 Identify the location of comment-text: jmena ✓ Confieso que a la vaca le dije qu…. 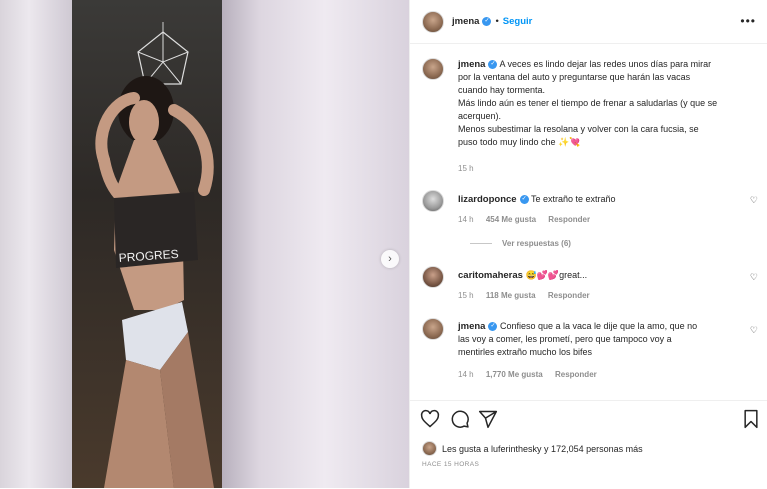
(598, 339).